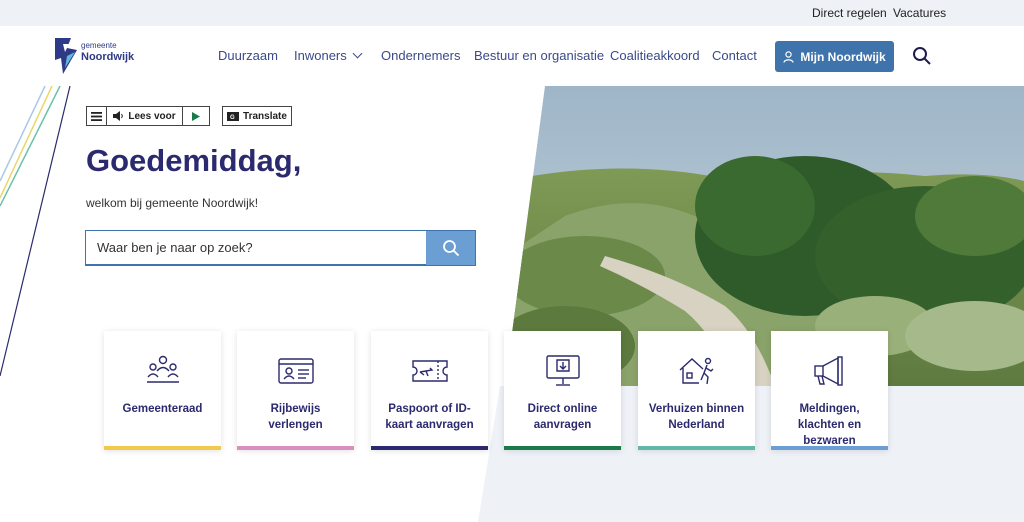 This screenshot has width=1024, height=522. I want to click on nav-item-inwoners: Inwoners, so click(328, 55).